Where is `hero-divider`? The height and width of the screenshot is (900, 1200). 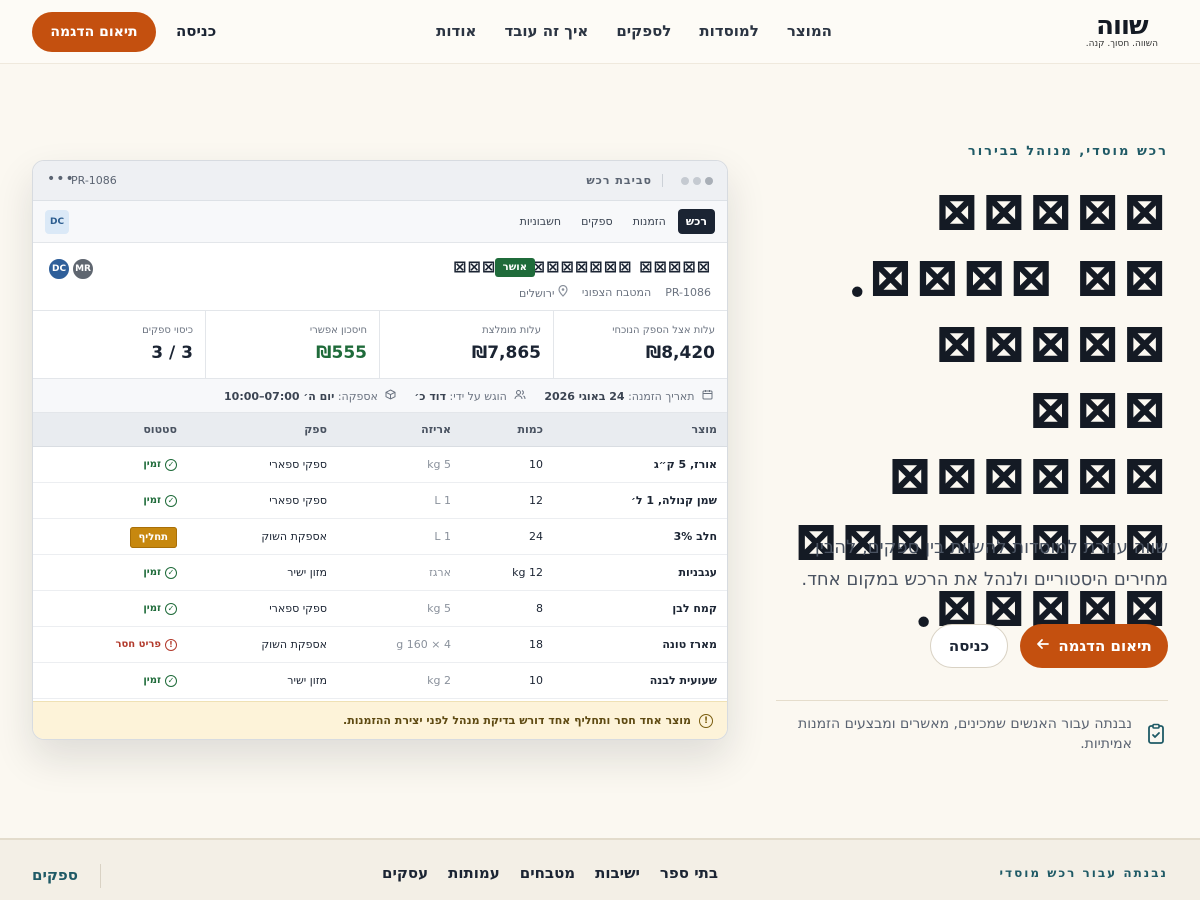
hero-divider is located at coordinates (972, 700).